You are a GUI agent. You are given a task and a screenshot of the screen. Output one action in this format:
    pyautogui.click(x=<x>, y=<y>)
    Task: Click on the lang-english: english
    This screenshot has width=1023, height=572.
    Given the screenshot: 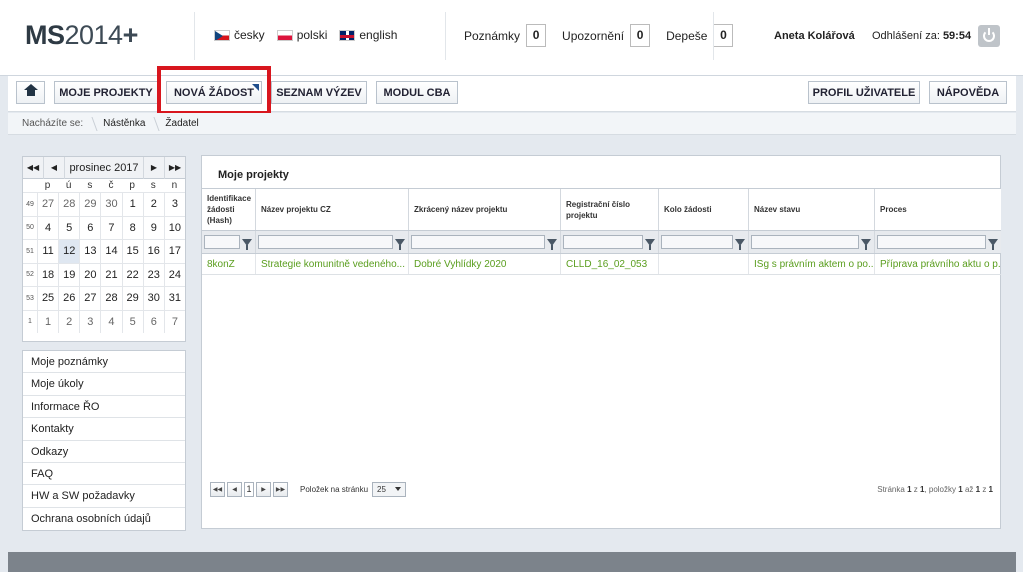 What is the action you would take?
    pyautogui.click(x=368, y=35)
    